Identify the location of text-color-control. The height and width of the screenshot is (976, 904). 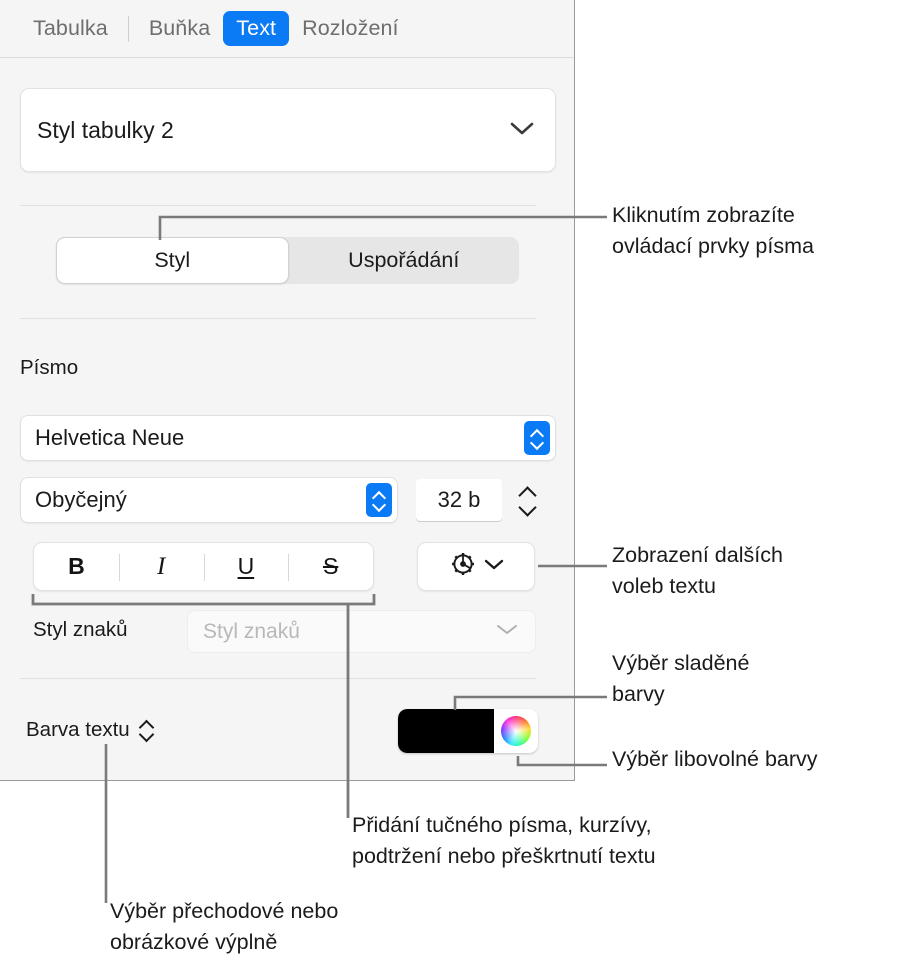
(468, 731).